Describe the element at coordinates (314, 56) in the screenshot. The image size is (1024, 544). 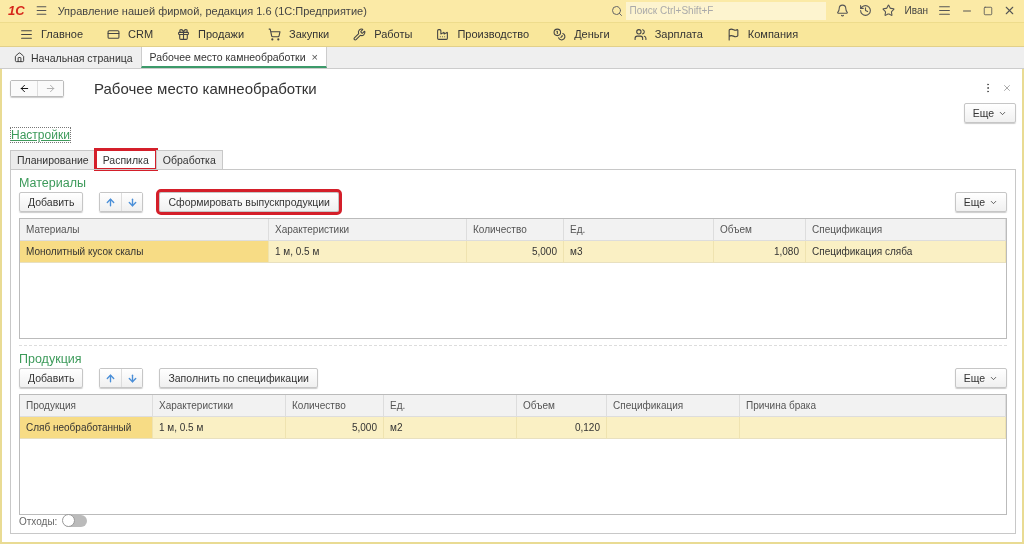
I see `close-tab-button: ×` at that location.